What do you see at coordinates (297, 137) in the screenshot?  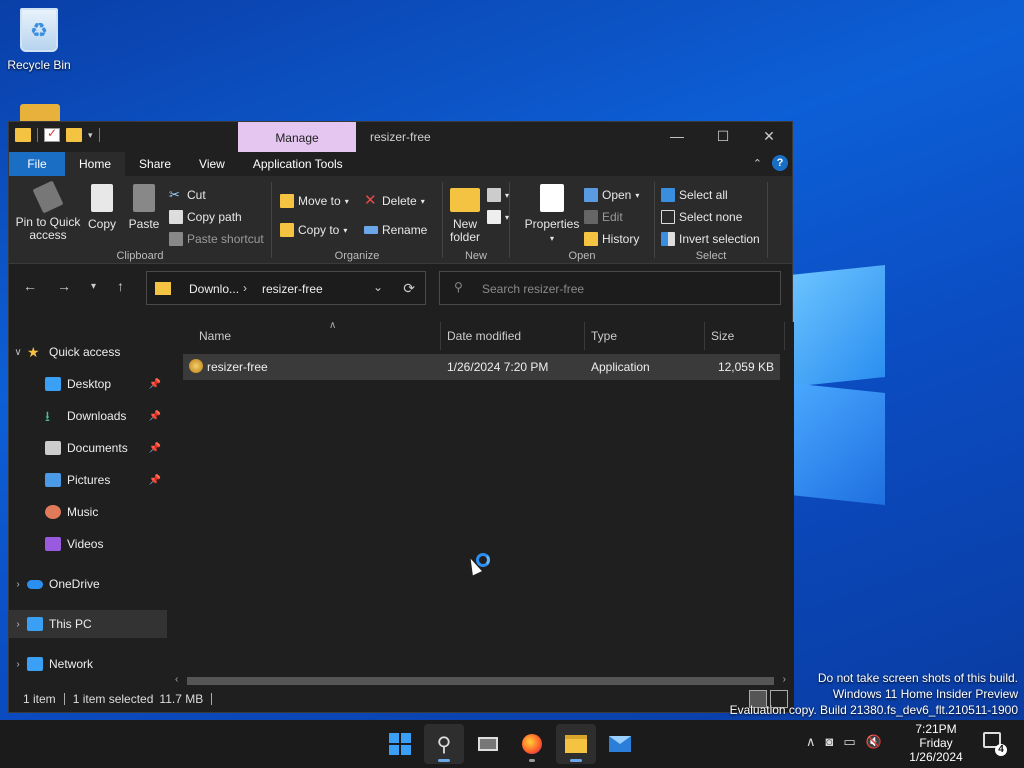 I see `tab-manage: Manage` at bounding box center [297, 137].